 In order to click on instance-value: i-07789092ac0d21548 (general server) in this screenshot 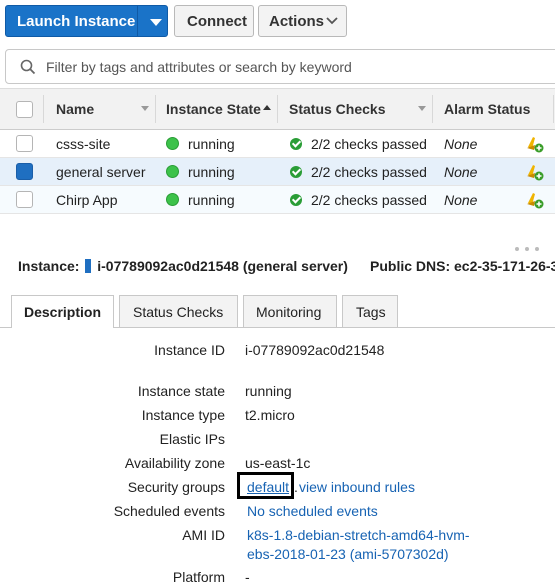, I will do `click(222, 266)`.